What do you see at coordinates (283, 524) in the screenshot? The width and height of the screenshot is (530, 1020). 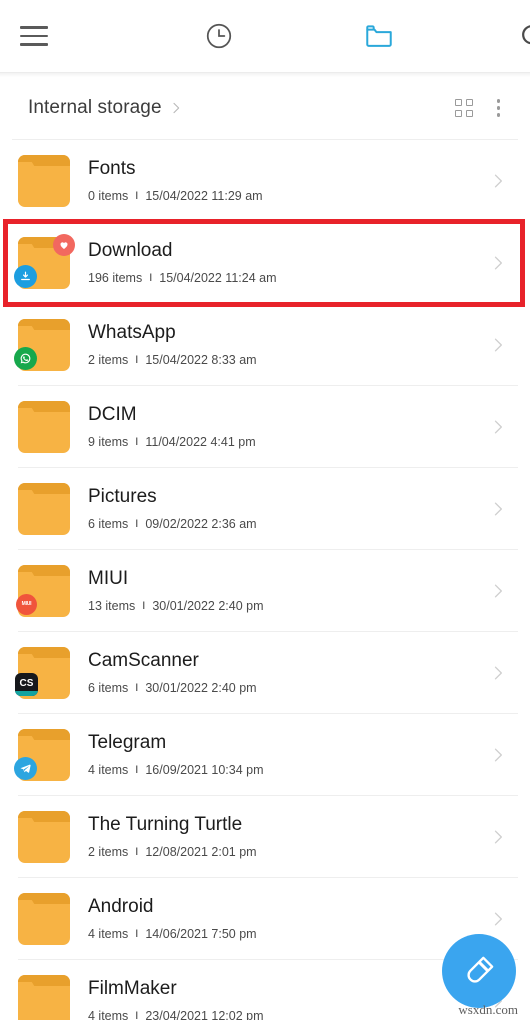 I see `folder-meta: 6 items I 09/02/2022 2:36 am` at bounding box center [283, 524].